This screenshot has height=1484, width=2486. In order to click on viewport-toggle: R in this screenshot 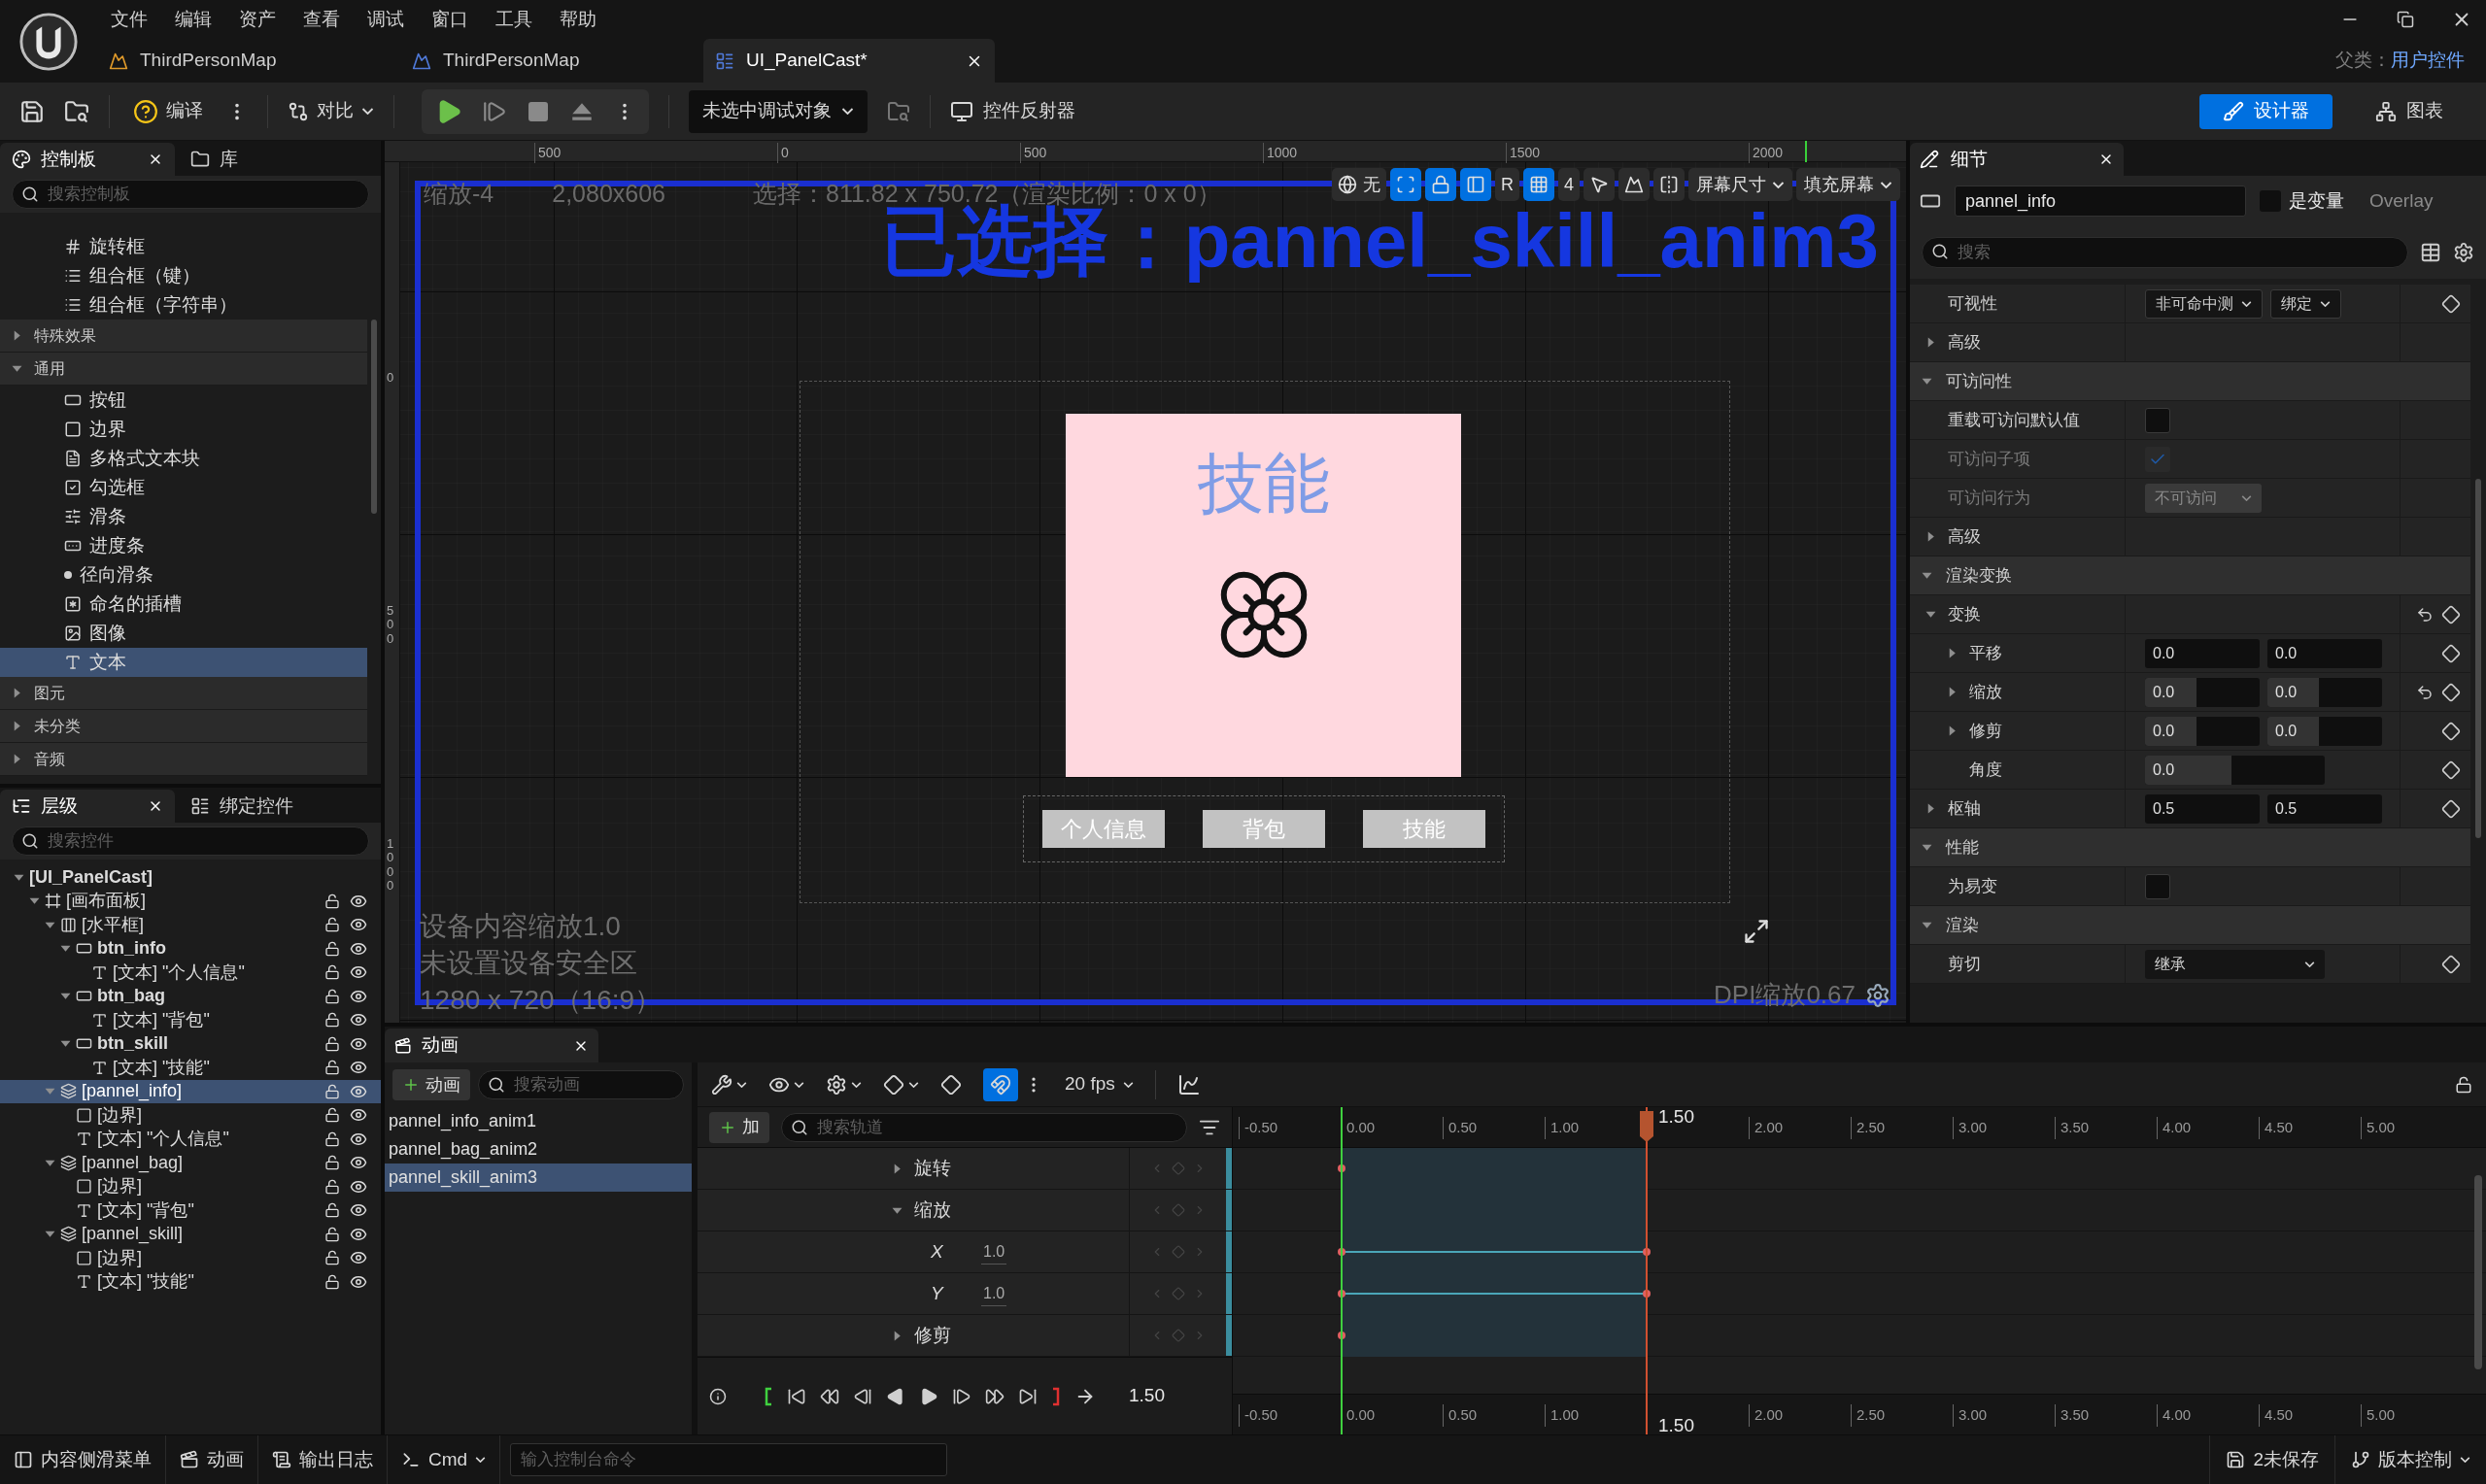, I will do `click(1507, 184)`.